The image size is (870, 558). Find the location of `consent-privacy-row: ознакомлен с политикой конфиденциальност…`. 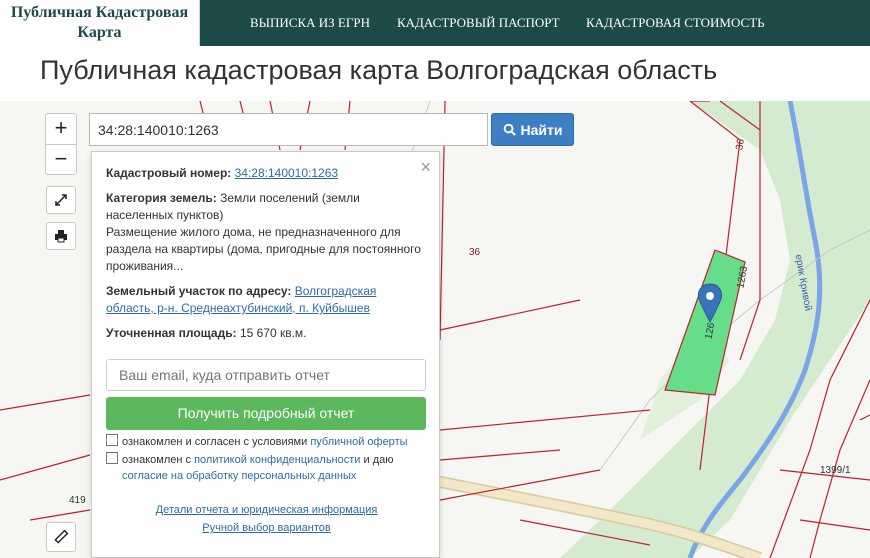

consent-privacy-row: ознакомлен с политикой конфиденциальност… is located at coordinates (266, 460).